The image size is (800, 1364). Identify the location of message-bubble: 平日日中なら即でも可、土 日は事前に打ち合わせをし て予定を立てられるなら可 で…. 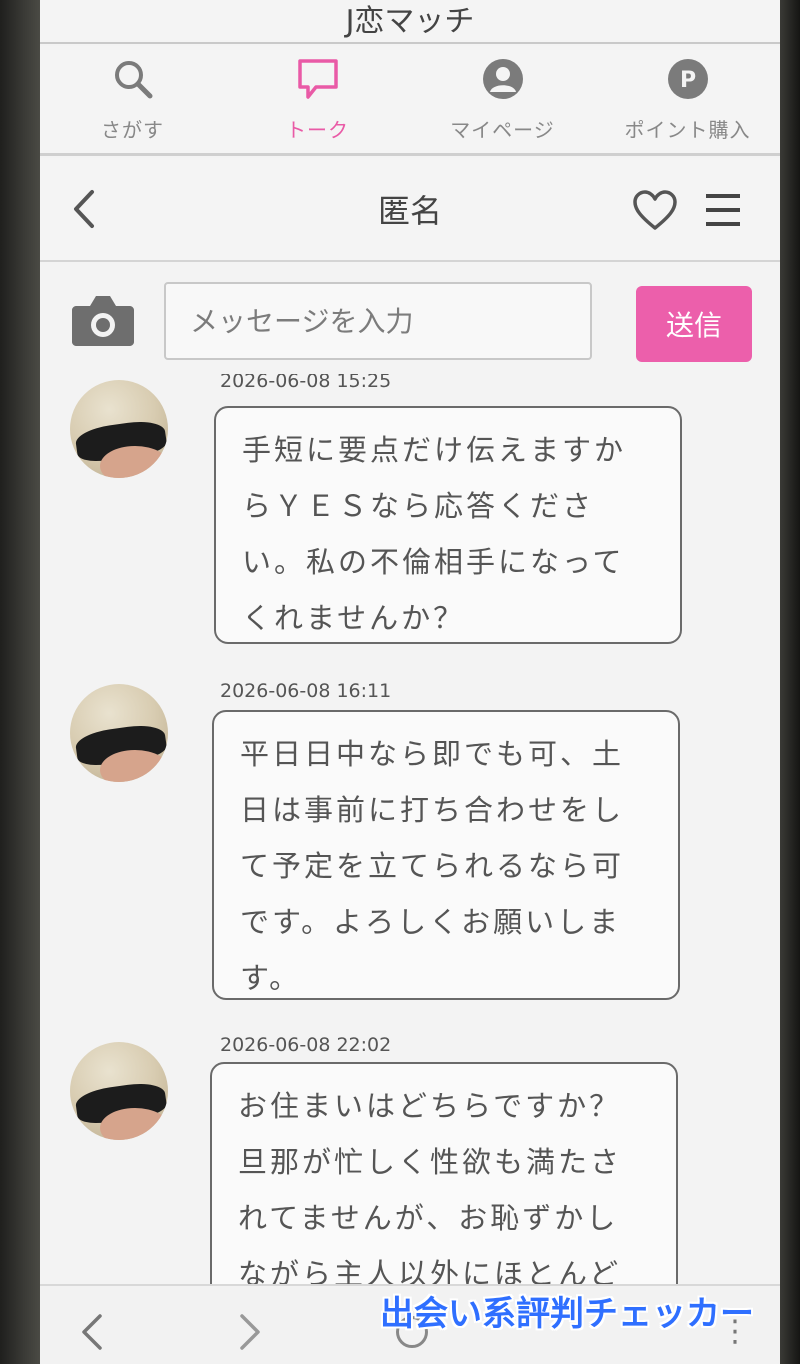
(446, 855).